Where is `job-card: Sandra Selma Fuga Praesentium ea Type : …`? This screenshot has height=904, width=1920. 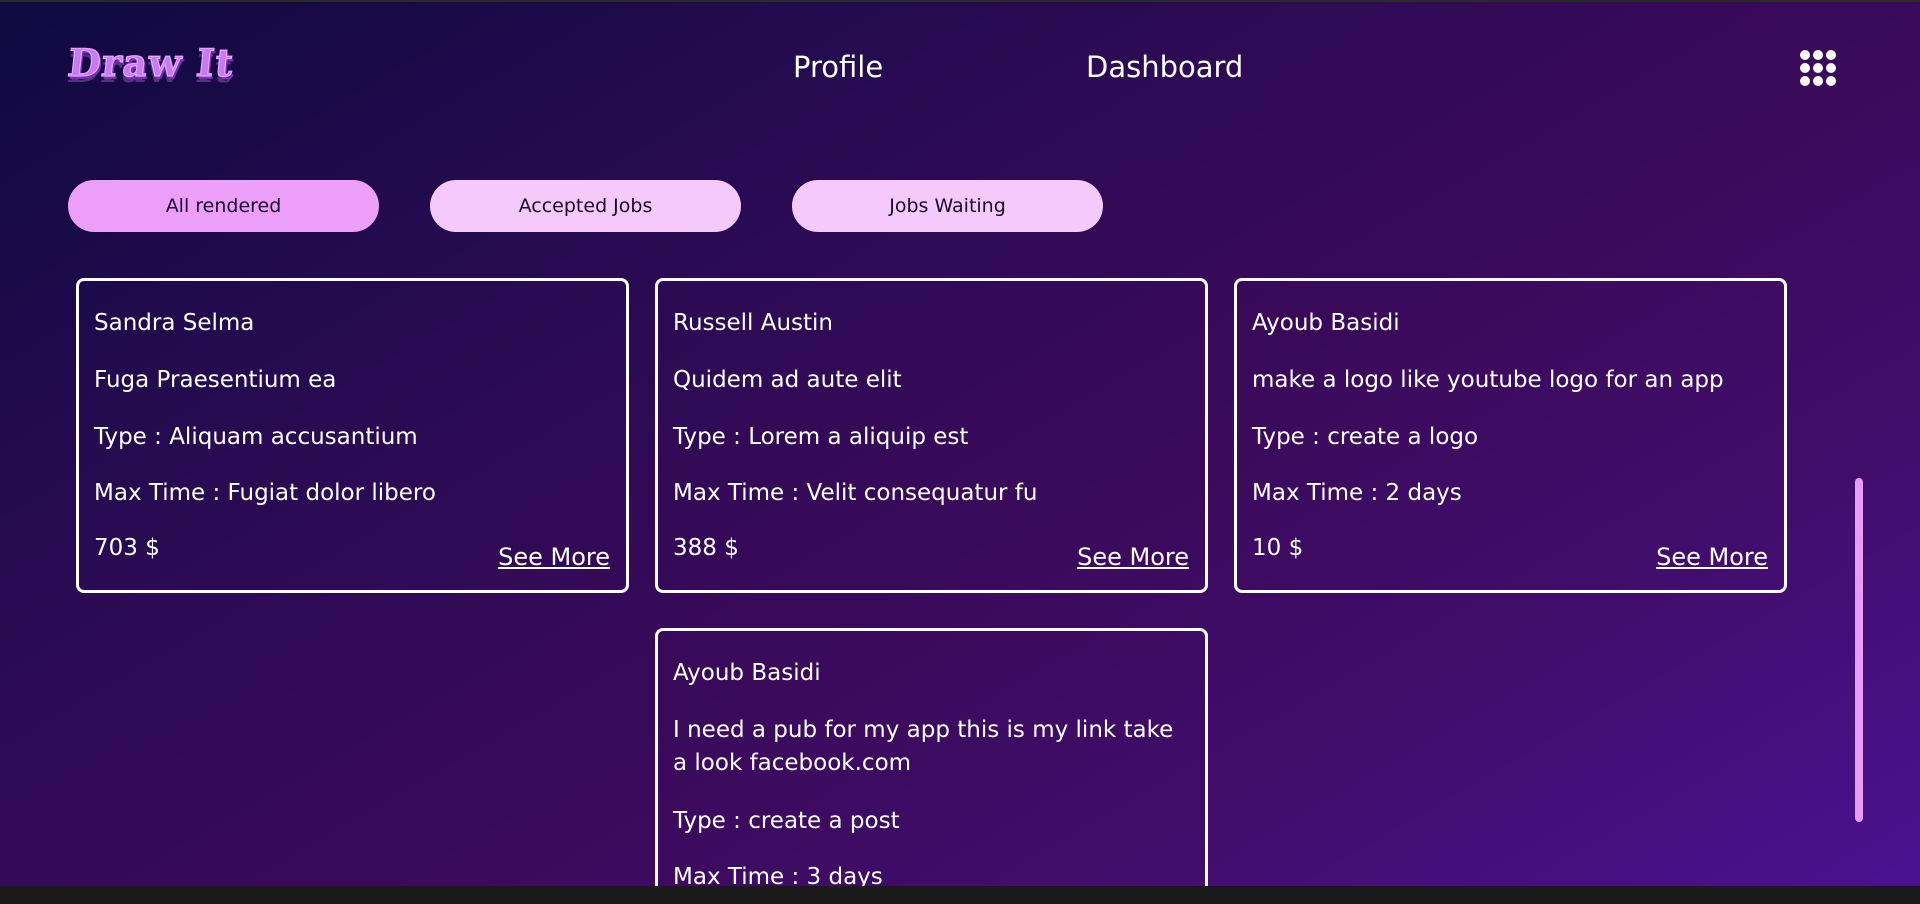 job-card: Sandra Selma Fuga Praesentium ea Type : … is located at coordinates (352, 435).